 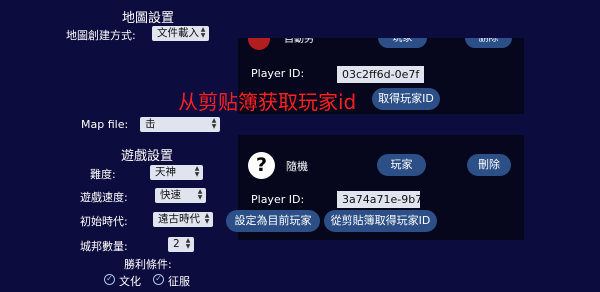 What do you see at coordinates (278, 73) in the screenshot?
I see `player-id-label-top: Player ID:` at bounding box center [278, 73].